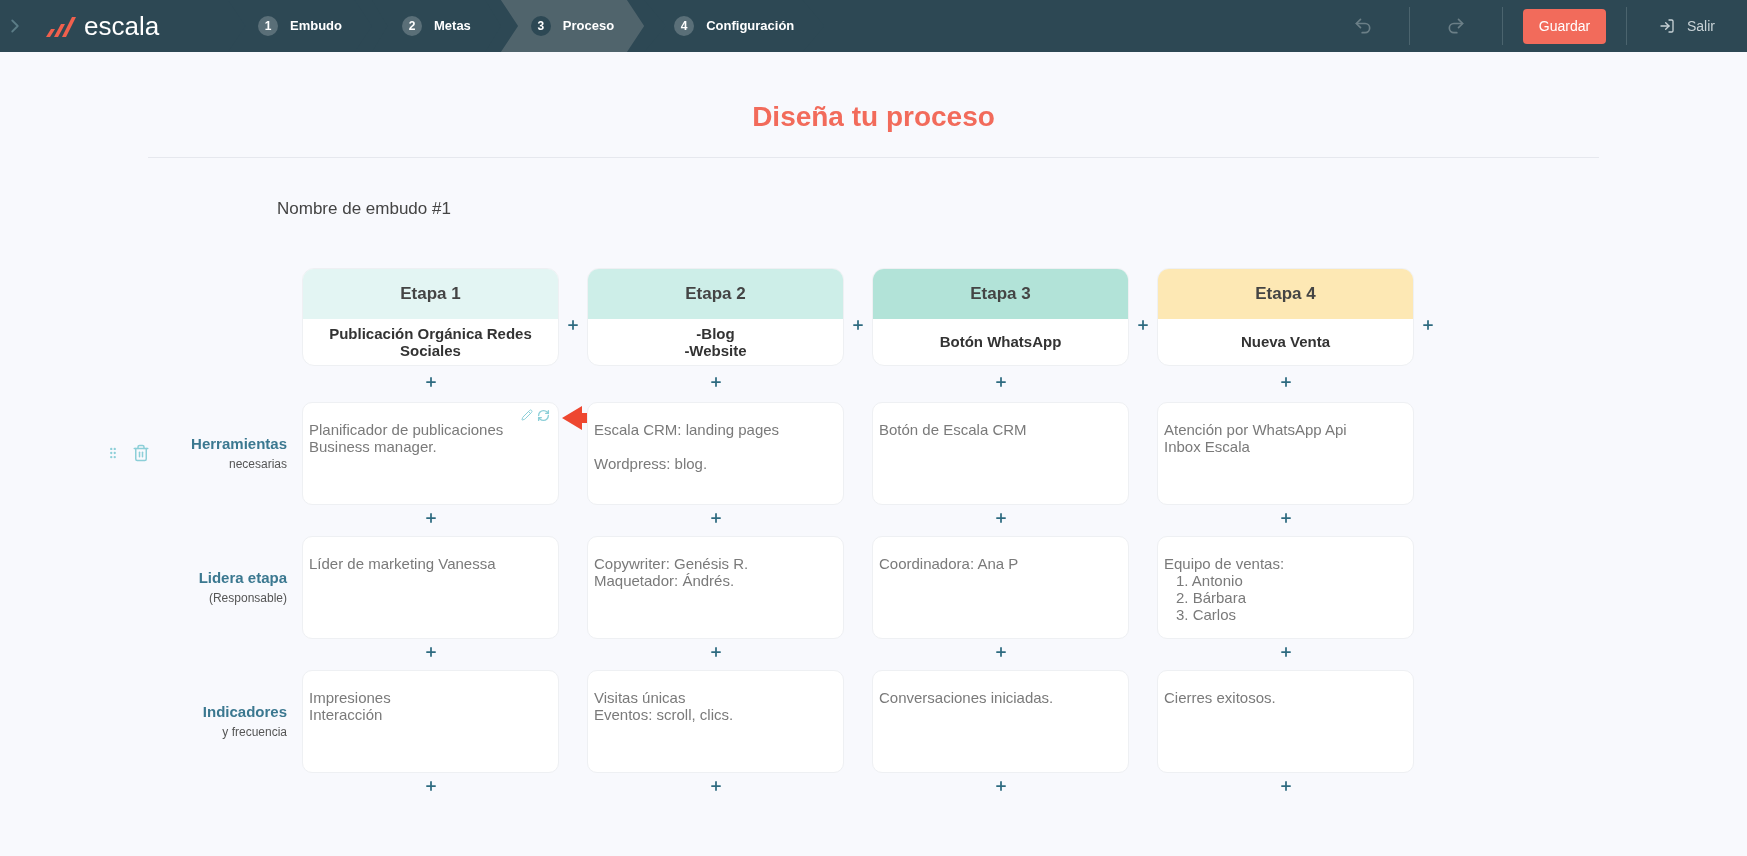 The width and height of the screenshot is (1747, 856). What do you see at coordinates (364, 209) in the screenshot?
I see `funnel-name: Nombre de embudo #1` at bounding box center [364, 209].